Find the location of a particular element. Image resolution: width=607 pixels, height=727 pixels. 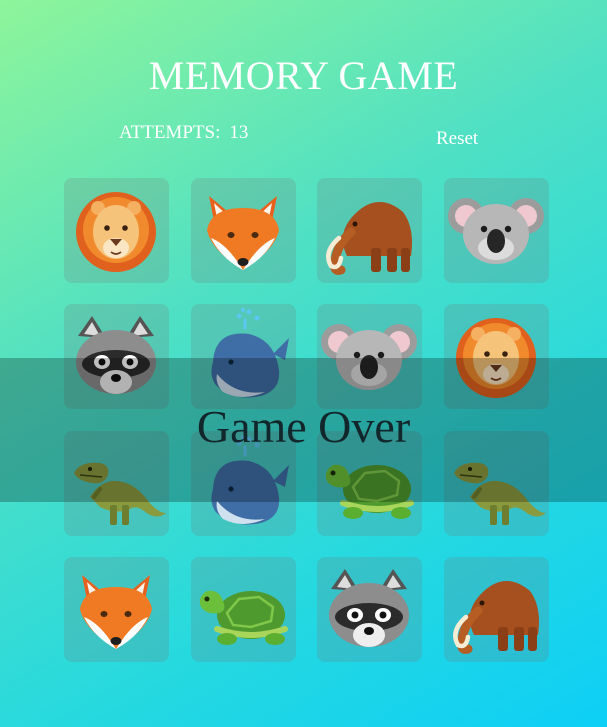

turtle-icon is located at coordinates (243, 617).